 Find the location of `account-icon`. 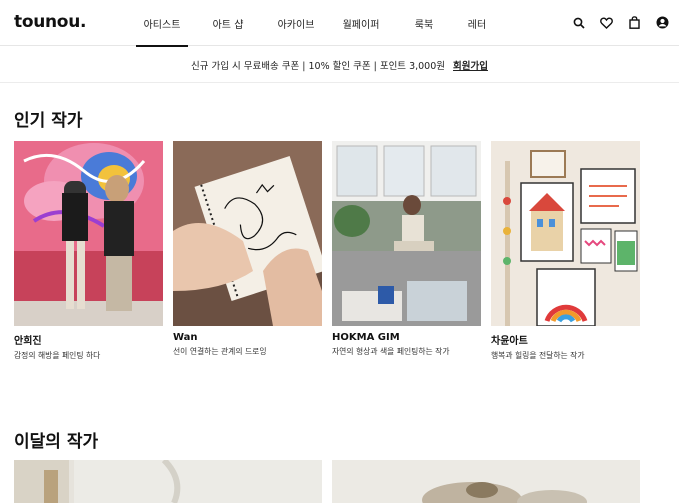

account-icon is located at coordinates (662, 22).